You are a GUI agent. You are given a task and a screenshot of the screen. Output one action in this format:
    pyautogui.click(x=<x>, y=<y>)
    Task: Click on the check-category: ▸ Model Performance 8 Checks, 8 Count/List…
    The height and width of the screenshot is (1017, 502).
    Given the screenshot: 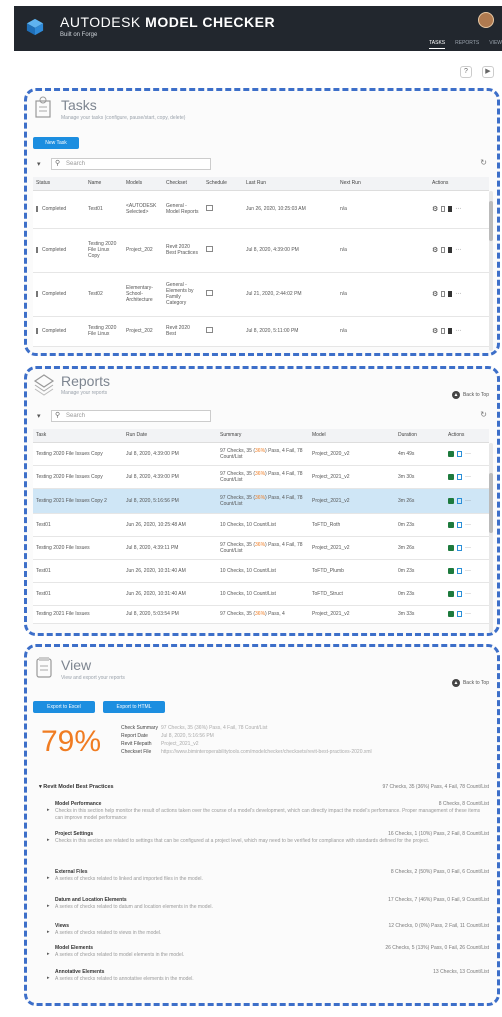 What is the action you would take?
    pyautogui.click(x=268, y=813)
    